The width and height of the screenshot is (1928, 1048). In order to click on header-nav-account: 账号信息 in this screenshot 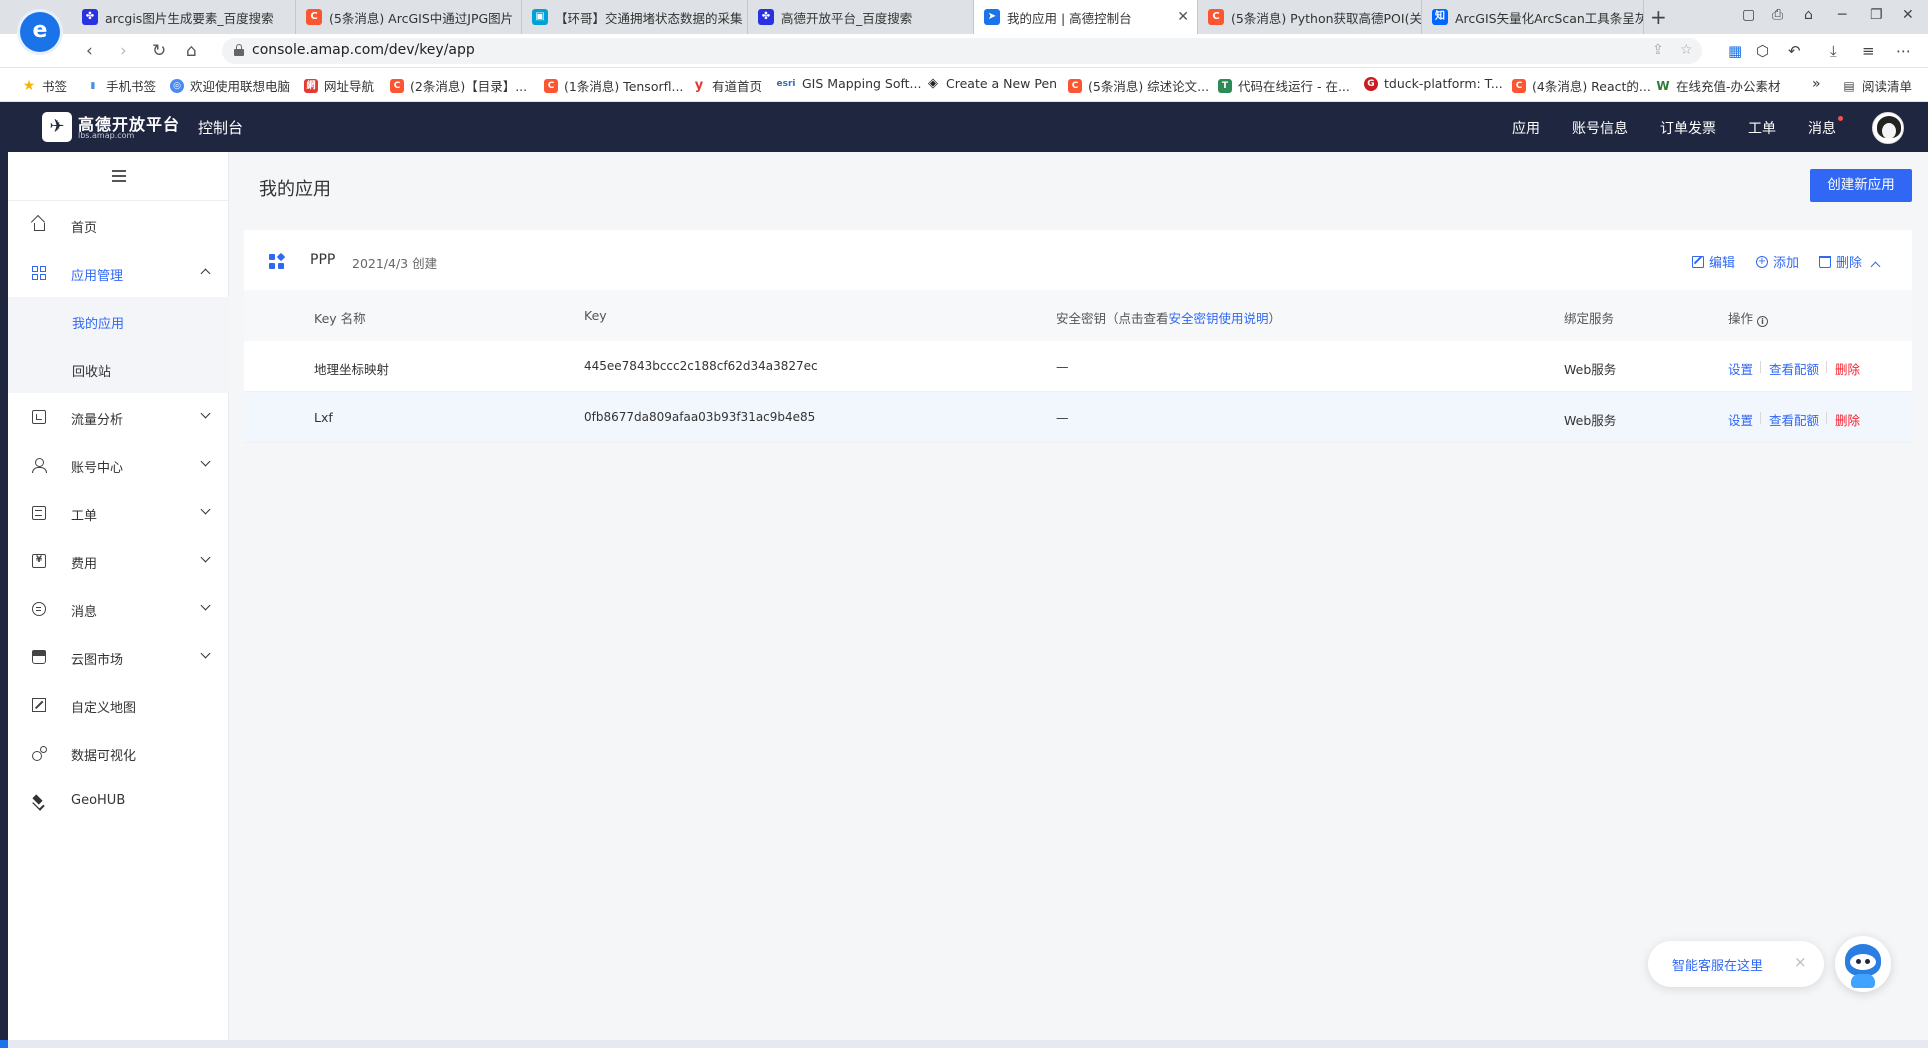, I will do `click(1600, 128)`.